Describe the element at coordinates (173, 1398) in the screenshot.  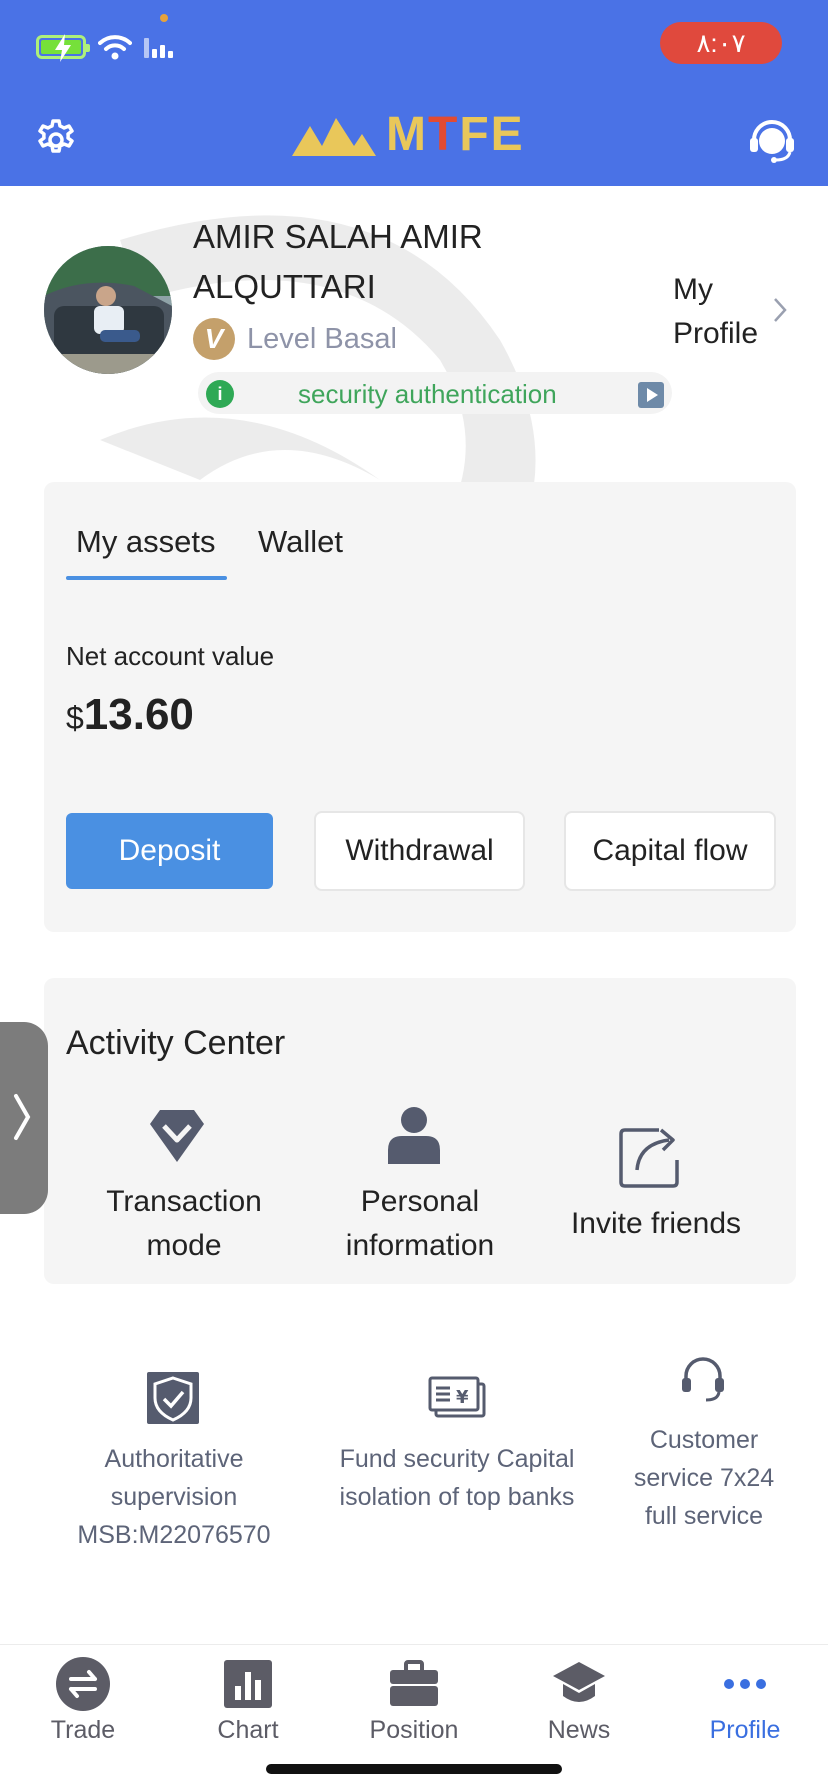
I see `shield-check-icon` at that location.